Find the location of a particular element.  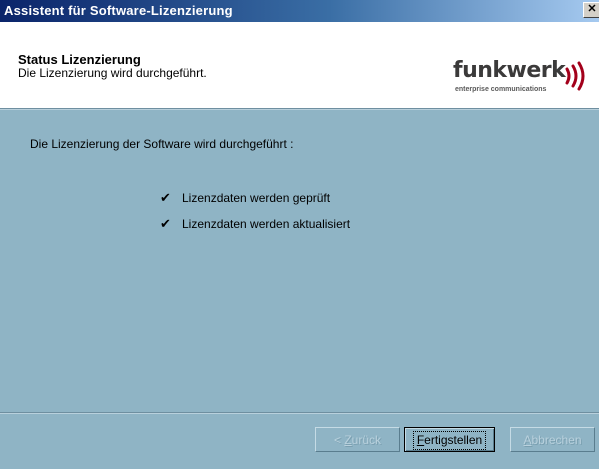

window-title: Assistent für Software-Lizenzierung is located at coordinates (118, 10).